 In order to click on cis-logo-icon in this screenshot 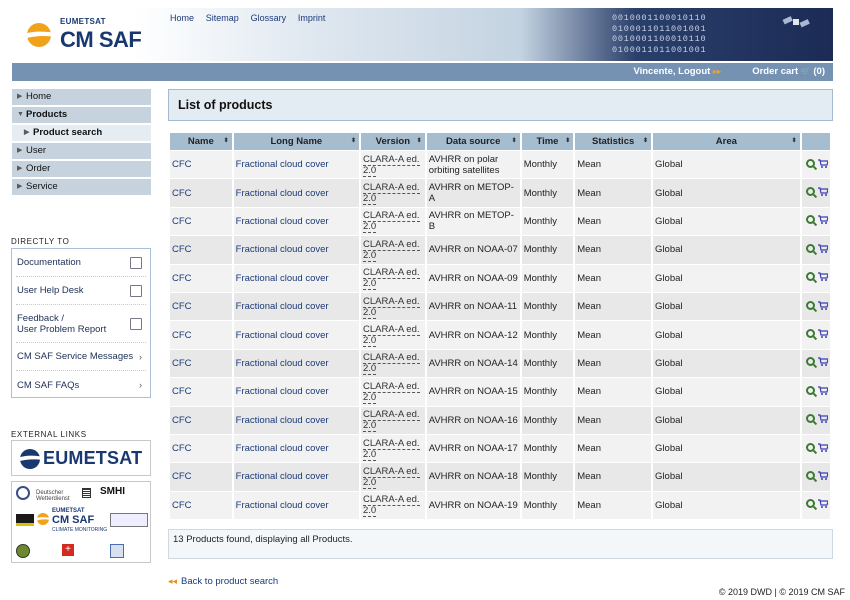, I will do `click(23, 493)`.